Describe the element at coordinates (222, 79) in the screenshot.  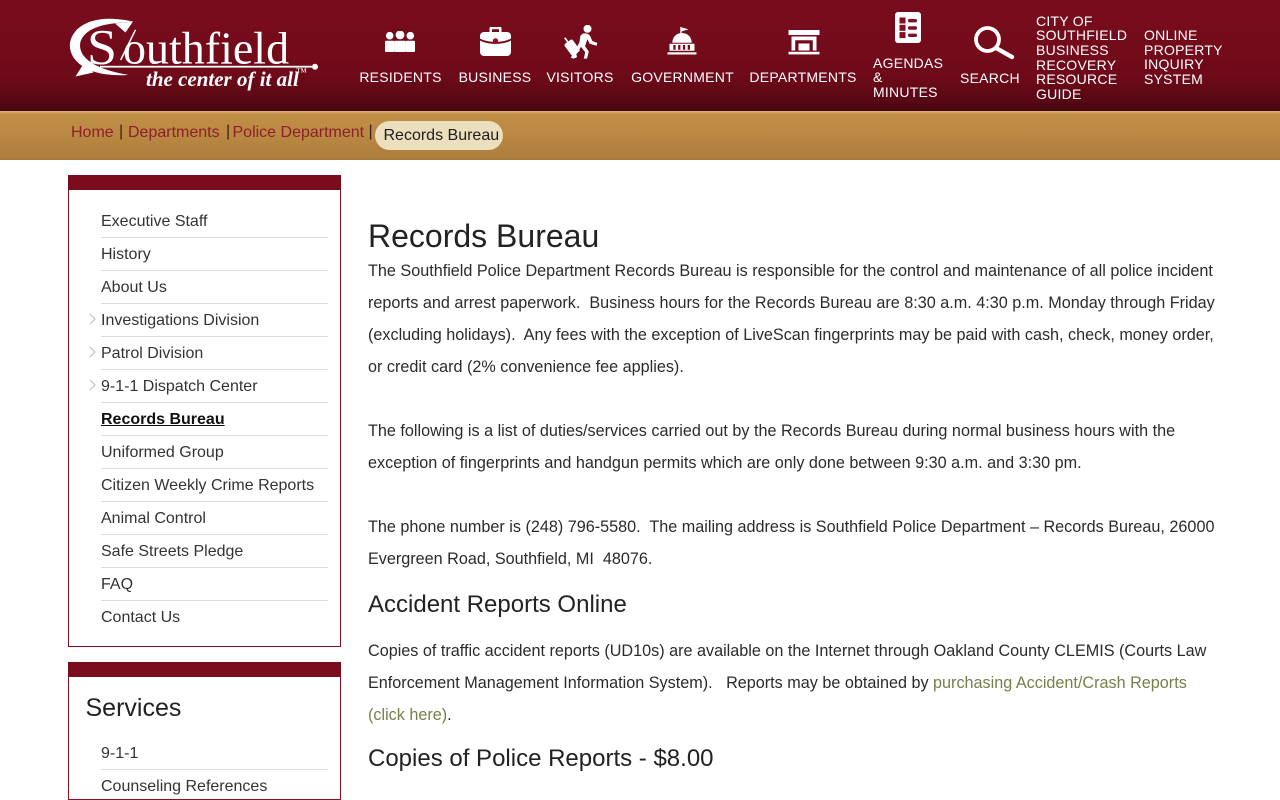
I see `svg-text: the center of it all` at that location.